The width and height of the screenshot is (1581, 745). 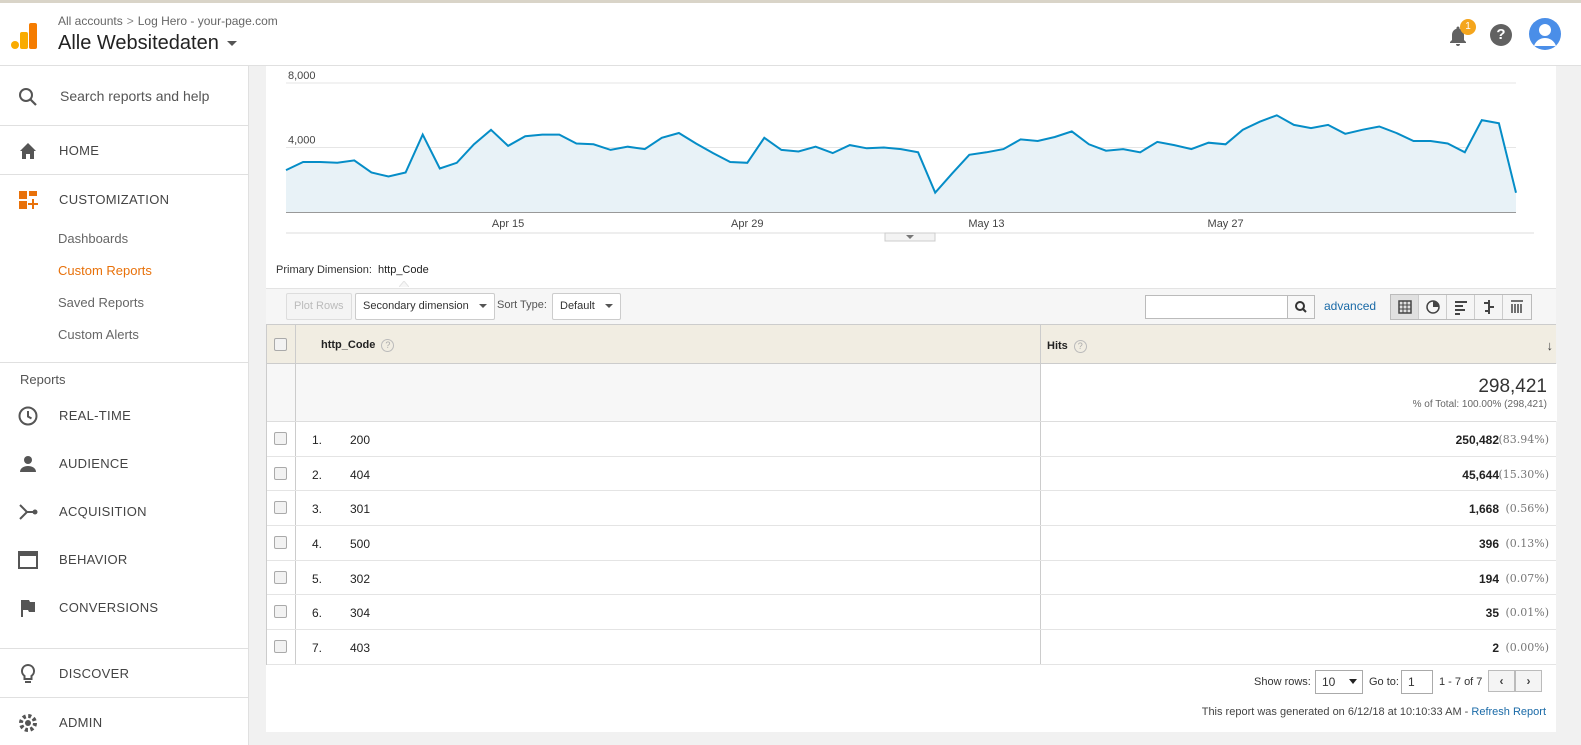 What do you see at coordinates (403, 270) in the screenshot?
I see `primary-dimension-value: http_Code` at bounding box center [403, 270].